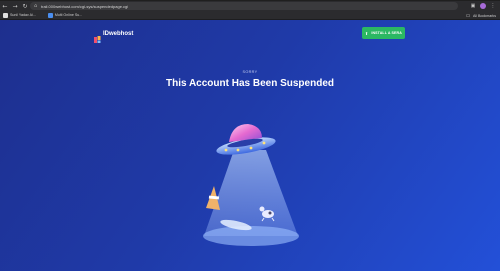 Image resolution: width=500 pixels, height=271 pixels. Describe the element at coordinates (37, 6) in the screenshot. I see `lock-icon: ⌂` at that location.